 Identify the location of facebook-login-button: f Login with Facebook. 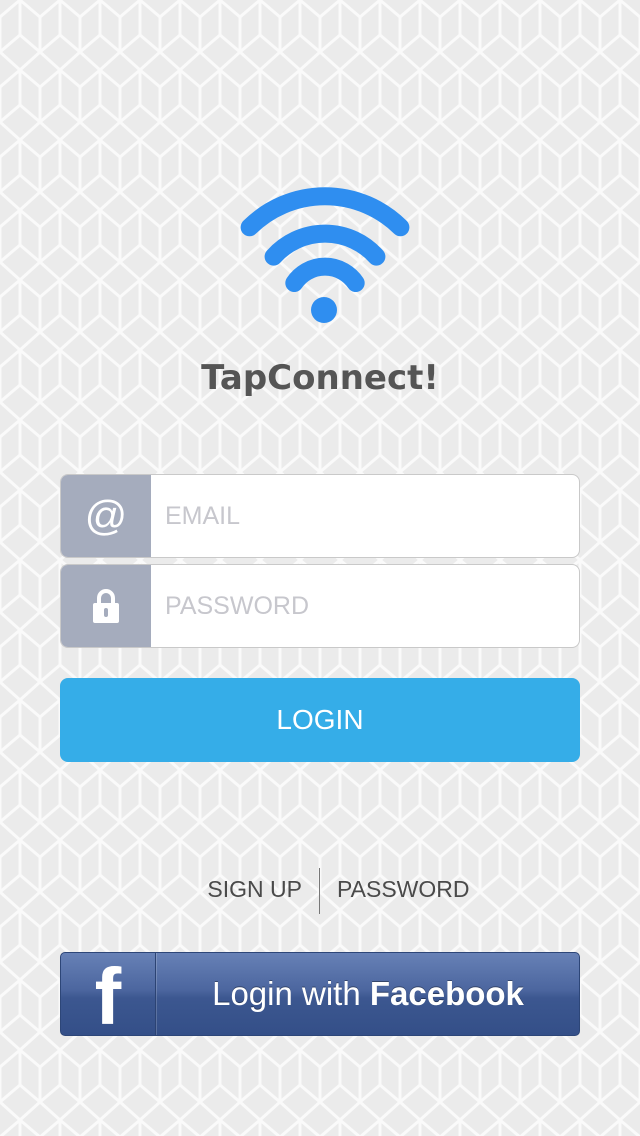
(320, 994).